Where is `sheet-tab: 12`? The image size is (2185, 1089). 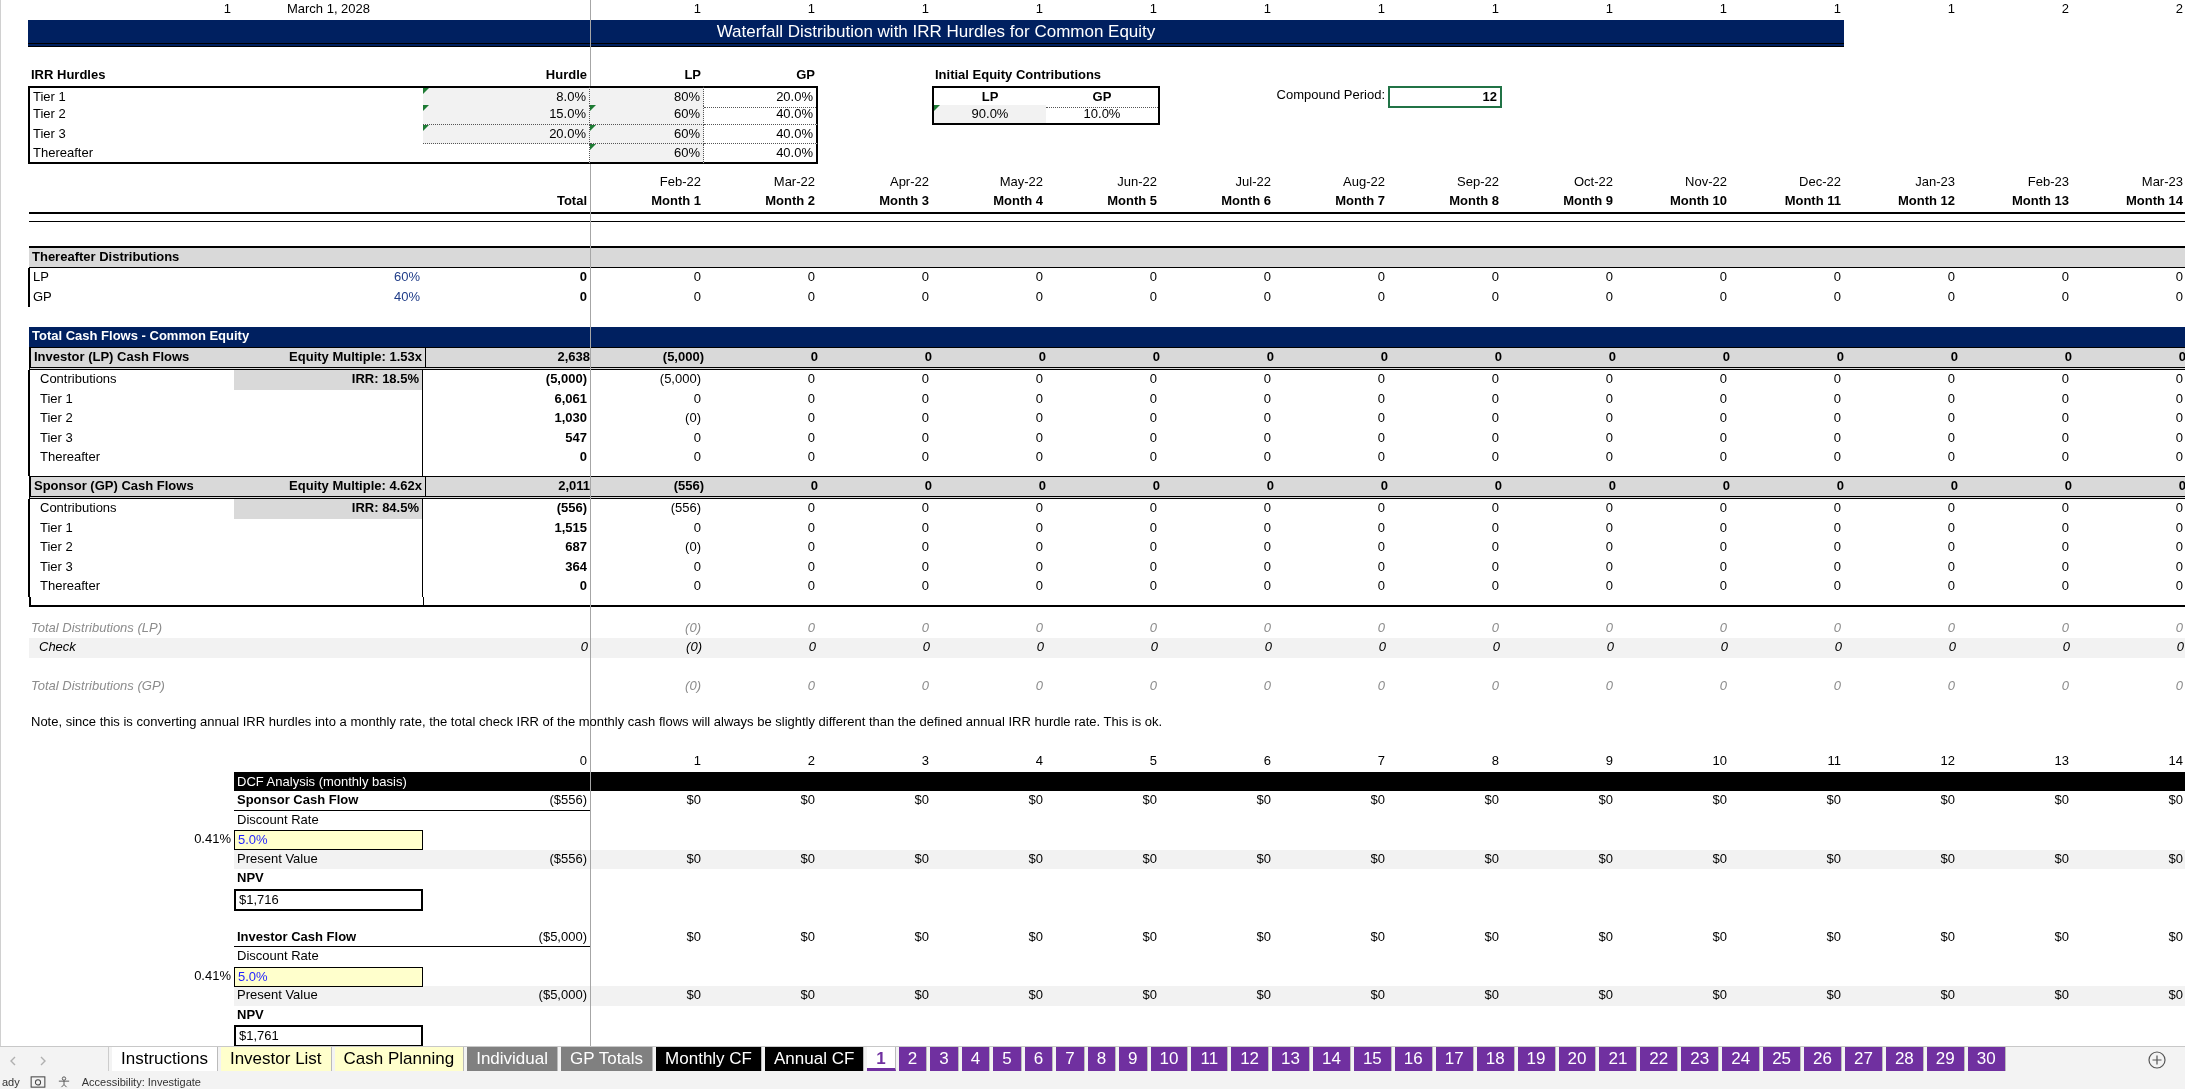
sheet-tab: 12 is located at coordinates (1250, 1059).